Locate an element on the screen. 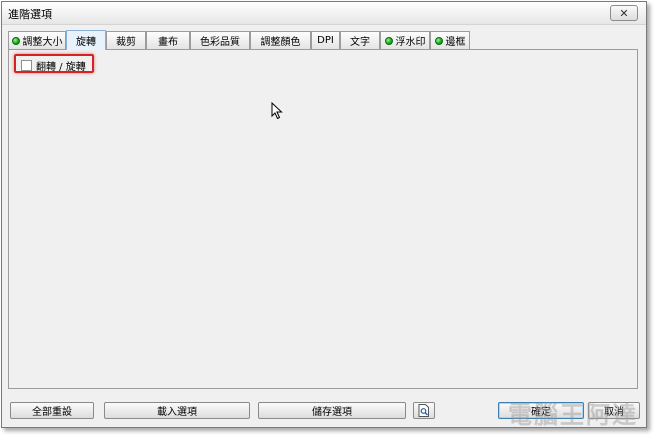 The image size is (654, 435). ok-button: 確定 is located at coordinates (541, 410).